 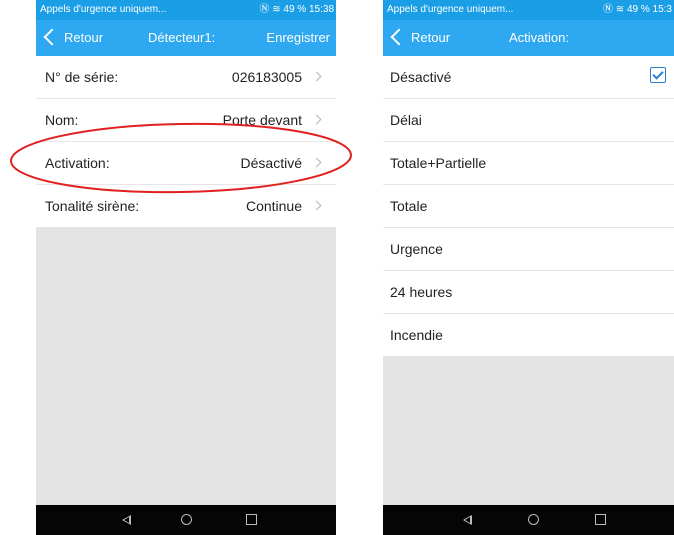 What do you see at coordinates (438, 163) in the screenshot?
I see `option-label: Totale+Partielle` at bounding box center [438, 163].